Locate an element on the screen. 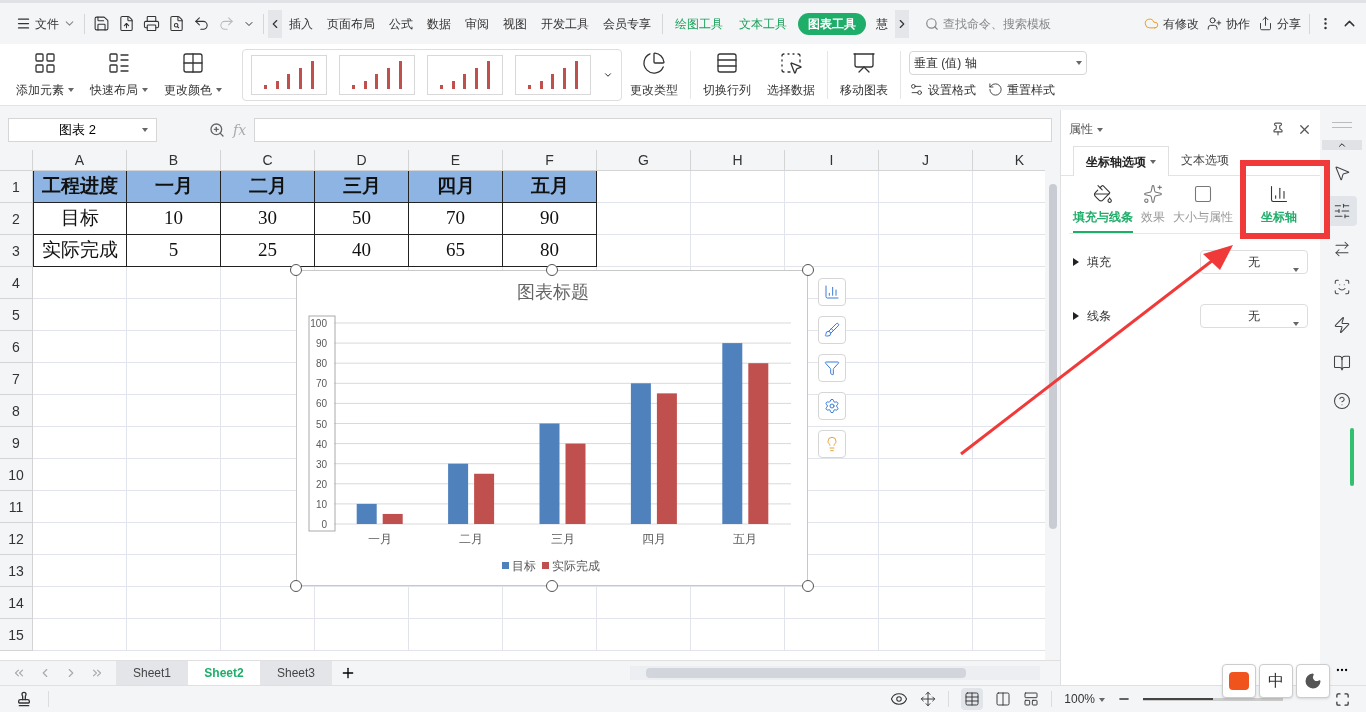 The image size is (1366, 712). table-cell: 实际完成 is located at coordinates (80, 251).